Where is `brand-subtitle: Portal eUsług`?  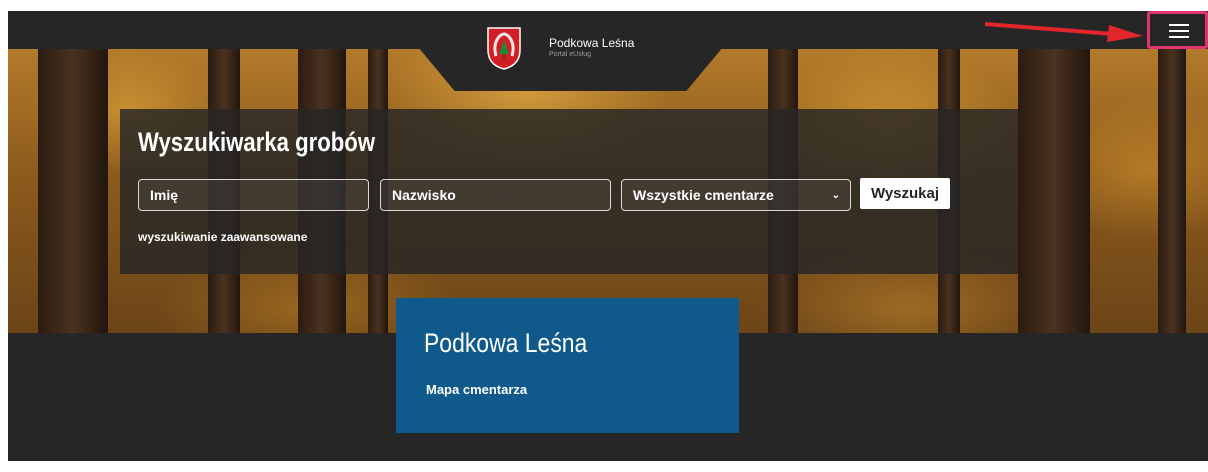
brand-subtitle: Portal eUsług is located at coordinates (570, 54).